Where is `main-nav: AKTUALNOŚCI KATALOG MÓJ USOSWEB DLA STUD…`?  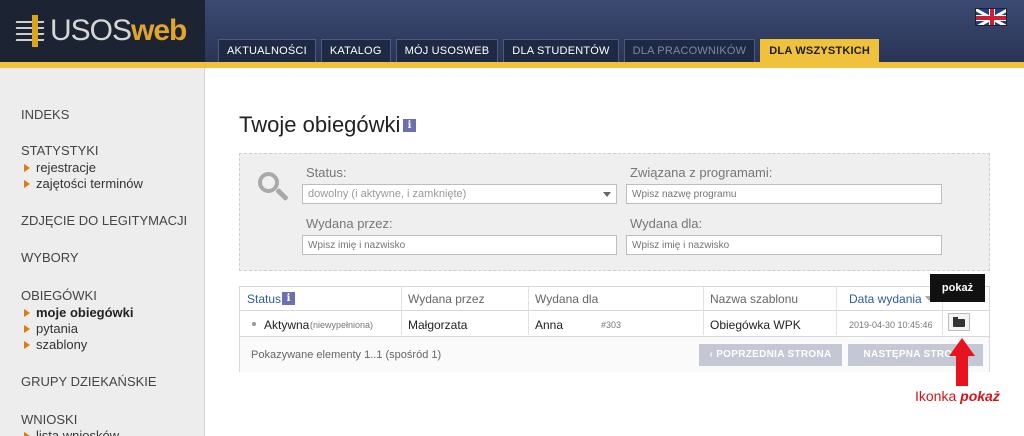 main-nav: AKTUALNOŚCI KATALOG MÓJ USOSWEB DLA STUD… is located at coordinates (549, 50).